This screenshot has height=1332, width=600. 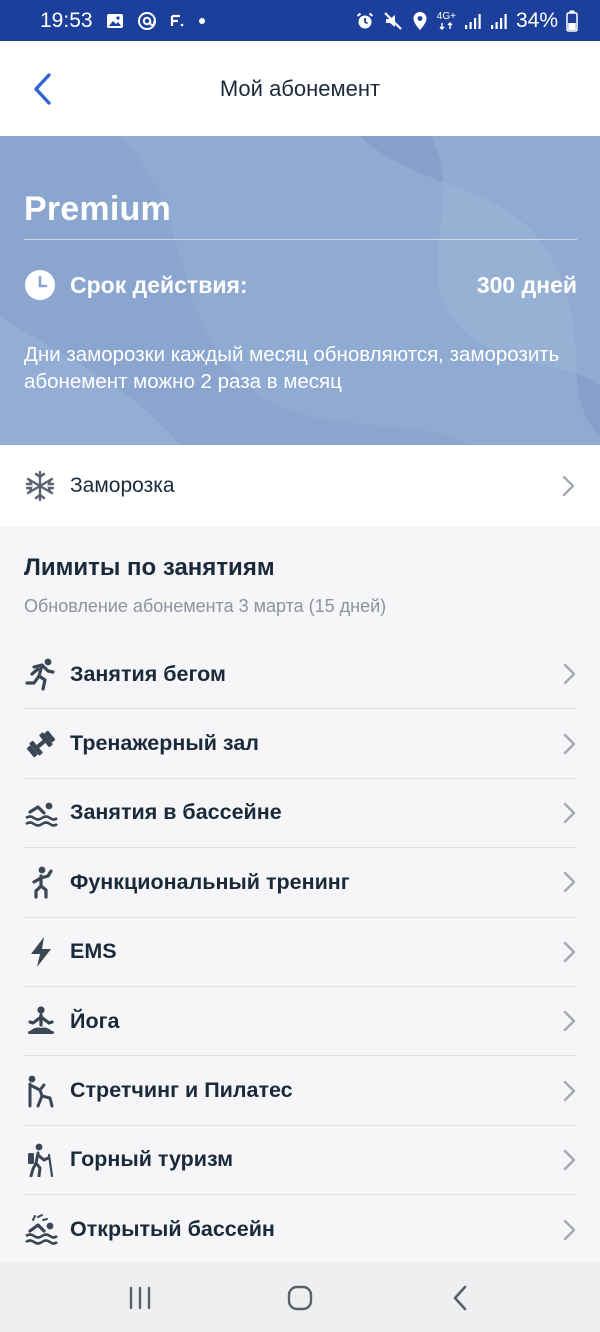 What do you see at coordinates (176, 812) in the screenshot?
I see `list-item-label: Занятия в бассейне` at bounding box center [176, 812].